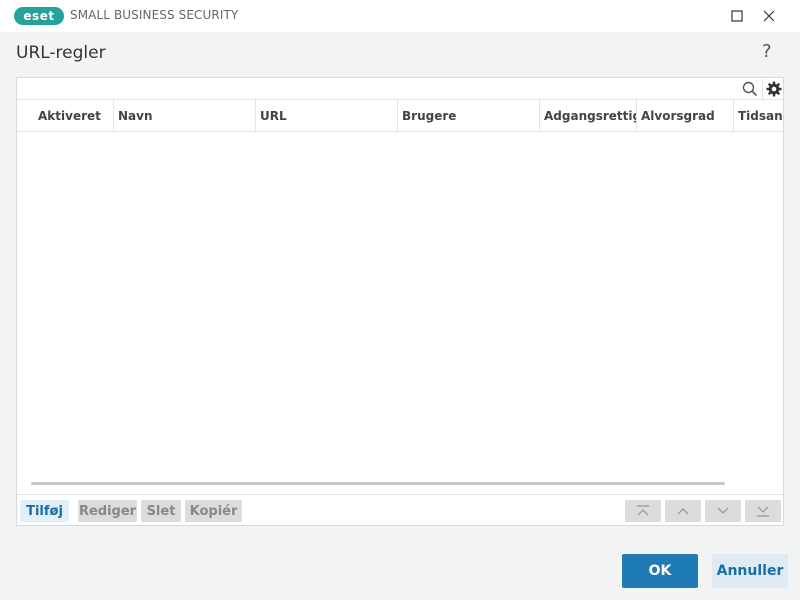 This screenshot has height=600, width=800. I want to click on close-icon, so click(769, 16).